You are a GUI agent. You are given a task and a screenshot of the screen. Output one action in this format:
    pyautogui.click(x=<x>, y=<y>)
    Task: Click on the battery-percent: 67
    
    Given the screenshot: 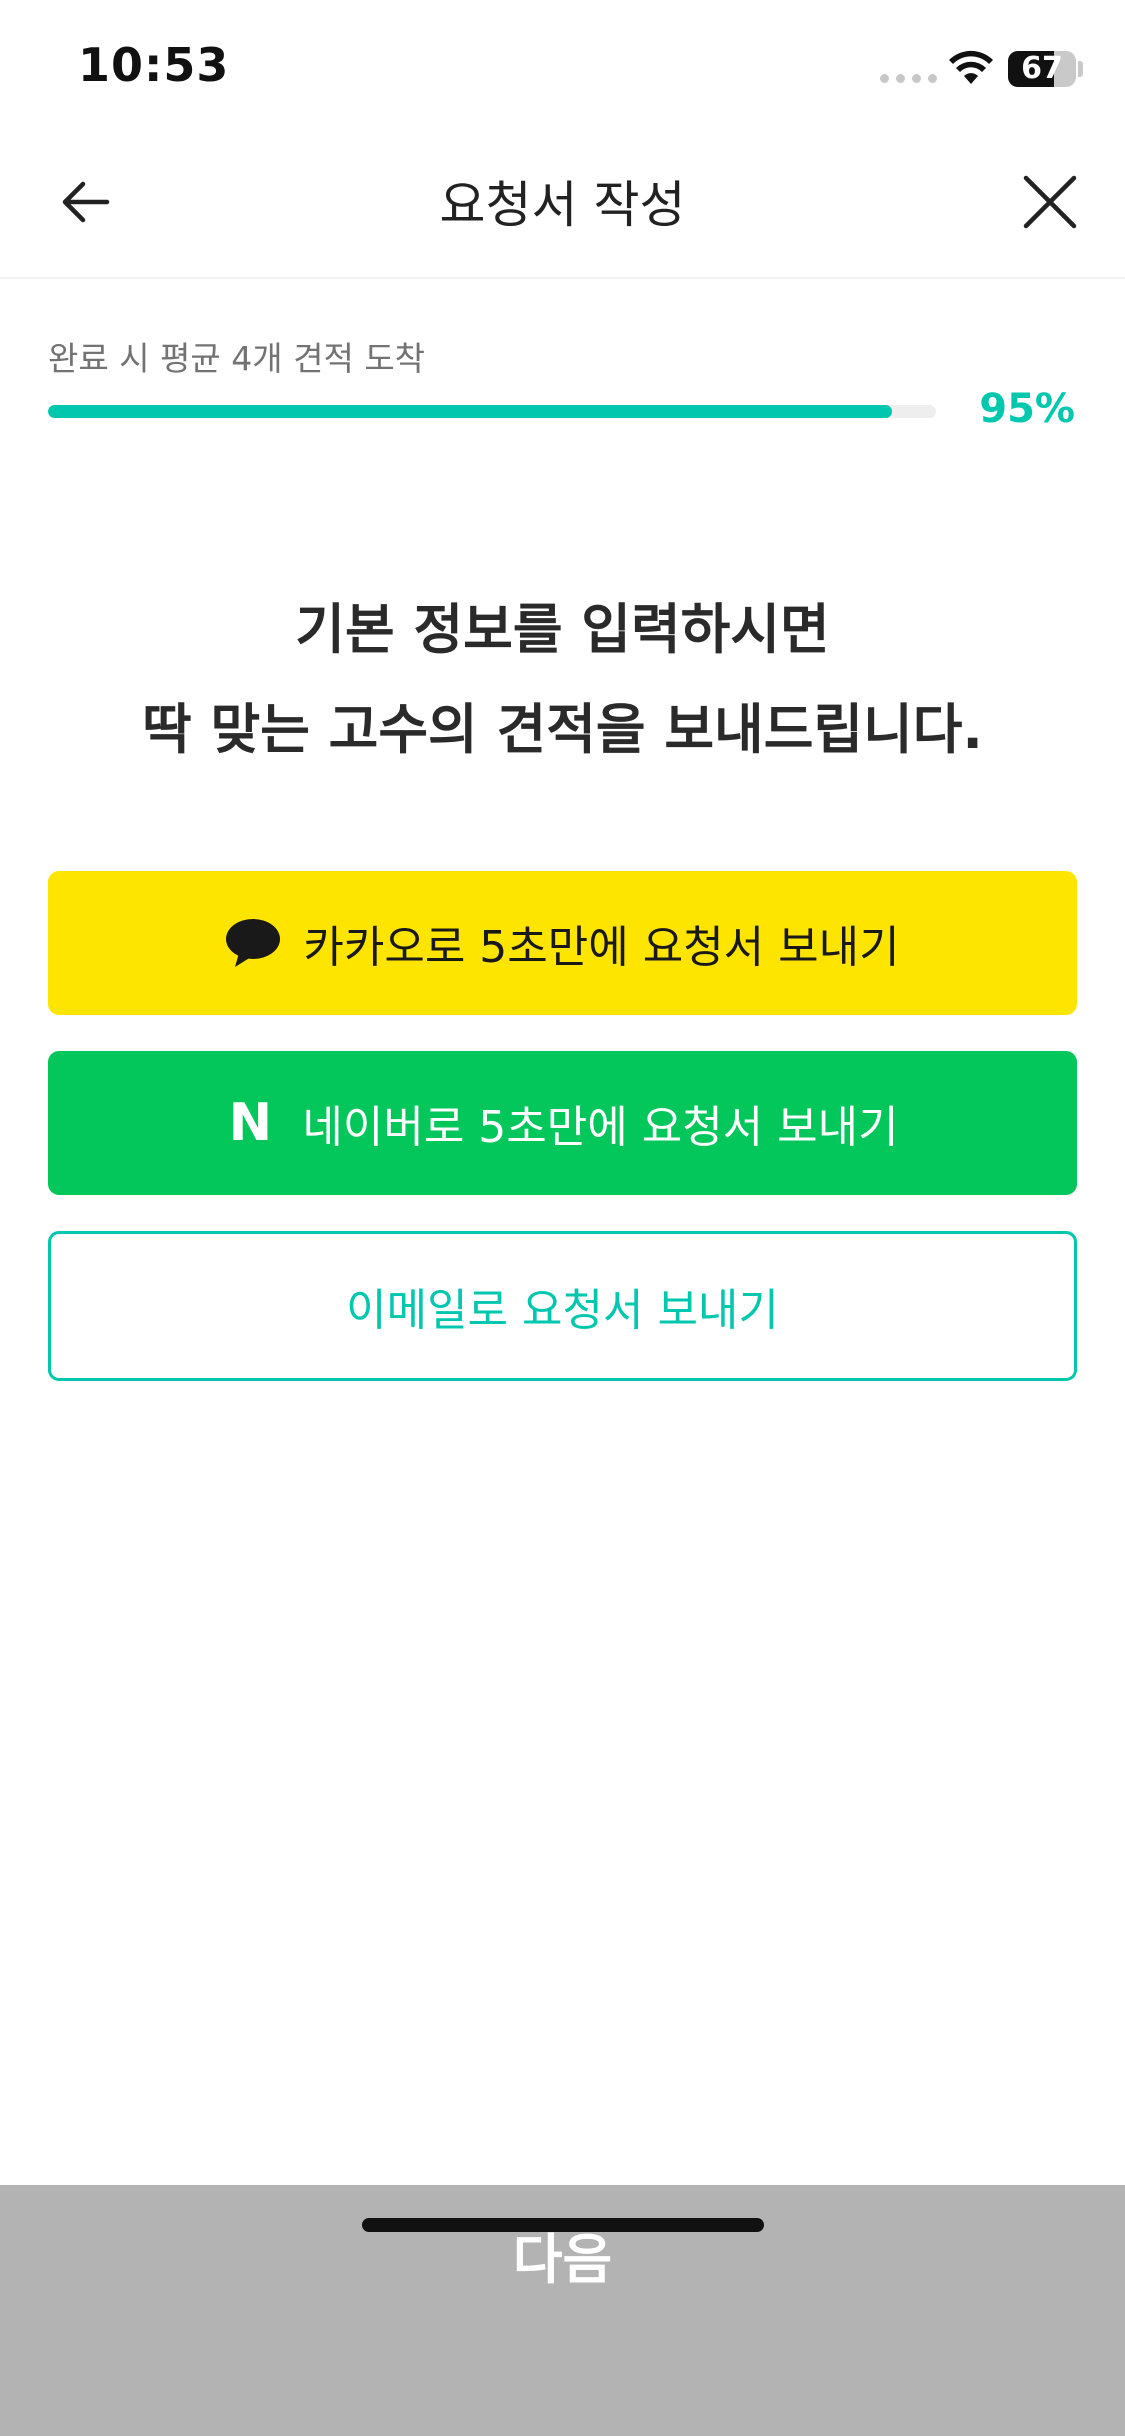 What is the action you would take?
    pyautogui.click(x=1042, y=68)
    